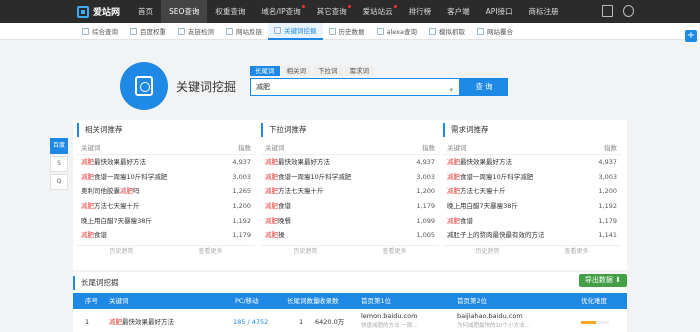 This screenshot has width=700, height=332. I want to click on kw-post: 食谱, so click(100, 235).